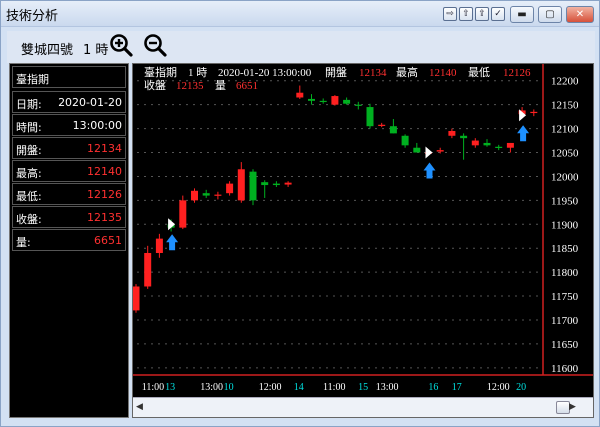 This screenshot has height=427, width=600. What do you see at coordinates (220, 85) in the screenshot?
I see `header-vol-label: 量` at bounding box center [220, 85].